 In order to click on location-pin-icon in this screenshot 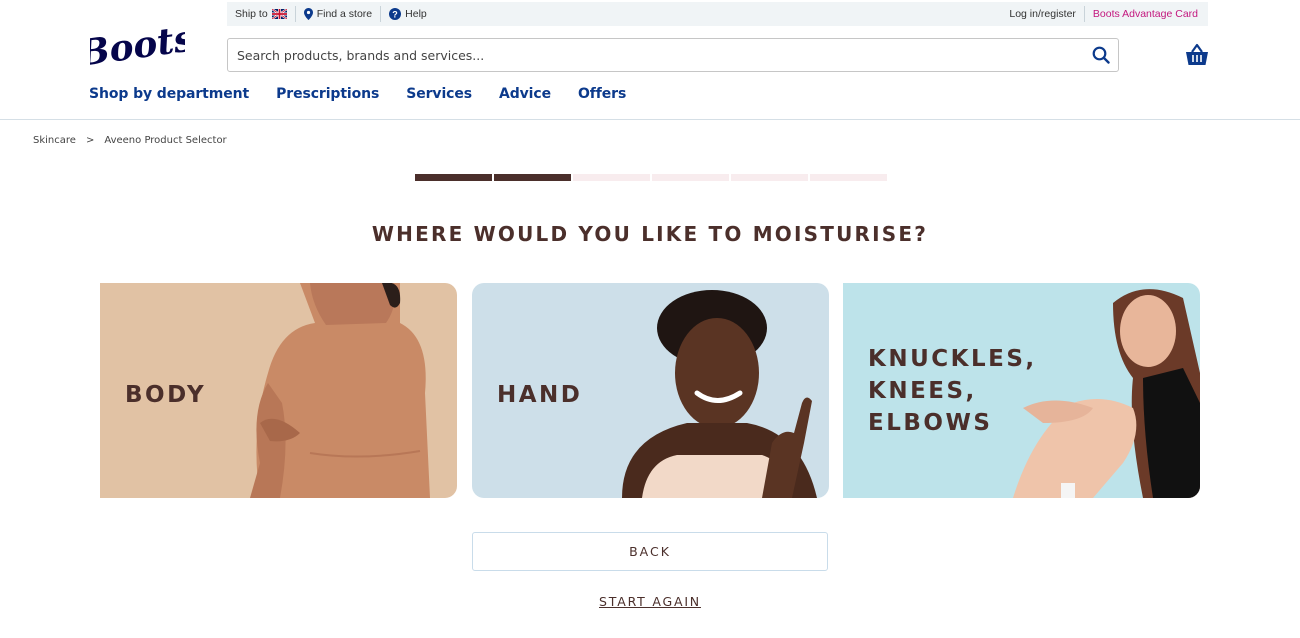, I will do `click(308, 14)`.